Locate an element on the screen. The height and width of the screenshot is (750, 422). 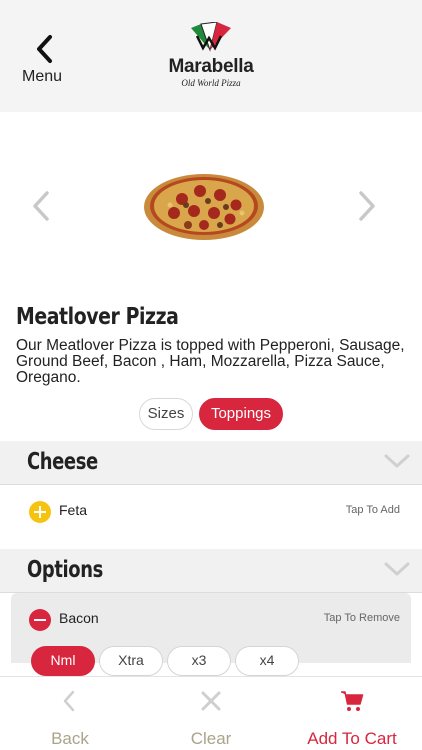
brand-logo: Marabella Old World Pizza is located at coordinates (211, 57).